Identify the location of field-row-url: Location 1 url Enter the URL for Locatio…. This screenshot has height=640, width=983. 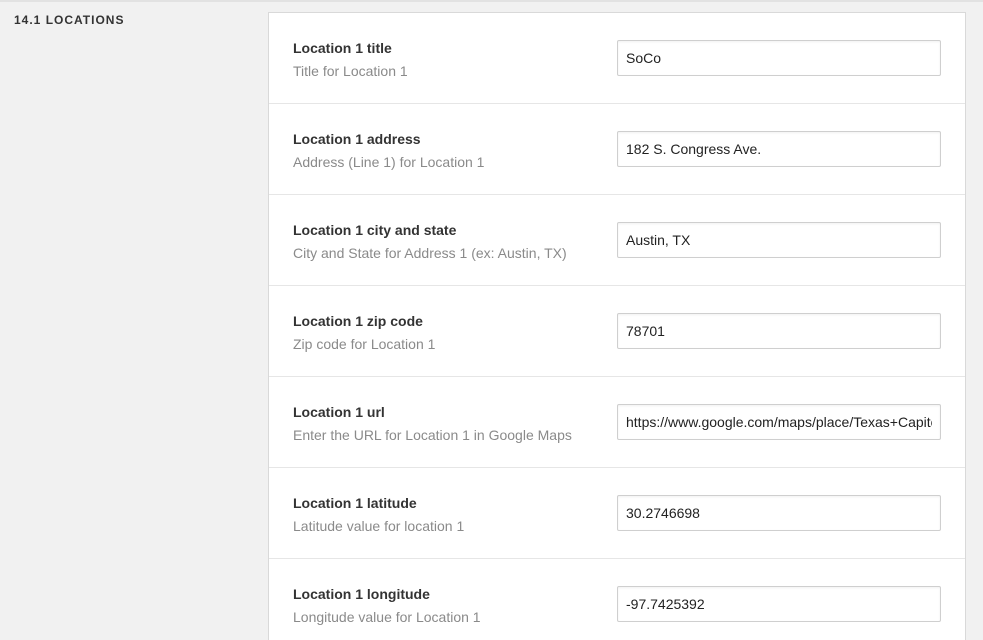
(617, 422).